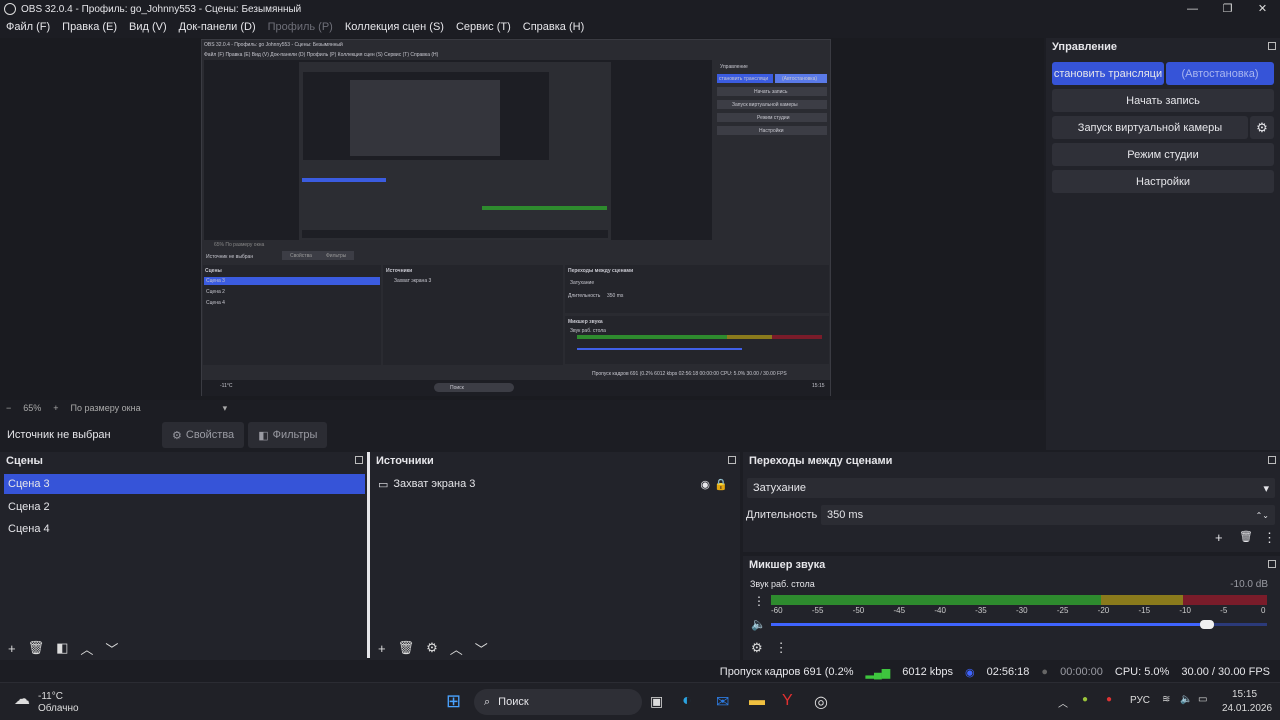  I want to click on mini-weather: -11°C, so click(226, 386).